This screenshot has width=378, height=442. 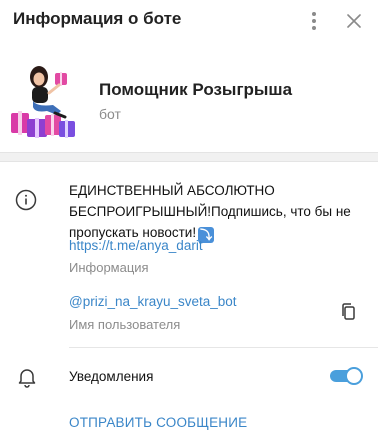 I want to click on separator, so click(x=223, y=347).